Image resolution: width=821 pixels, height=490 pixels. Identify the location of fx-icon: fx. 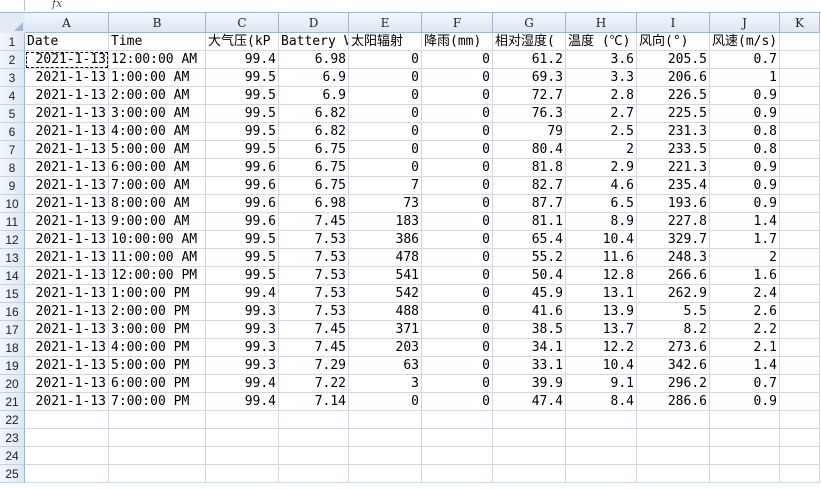
(57, 5).